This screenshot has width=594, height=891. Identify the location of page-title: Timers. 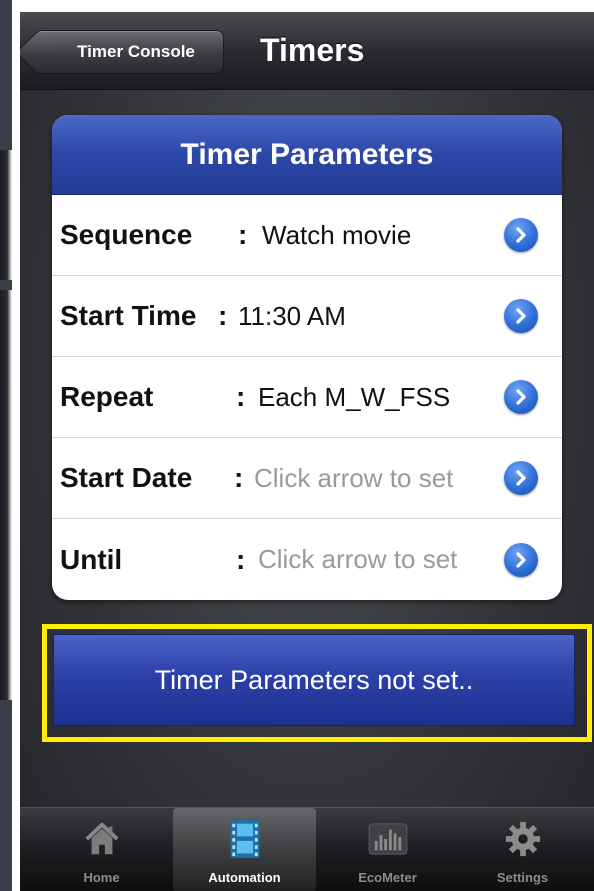
(312, 50).